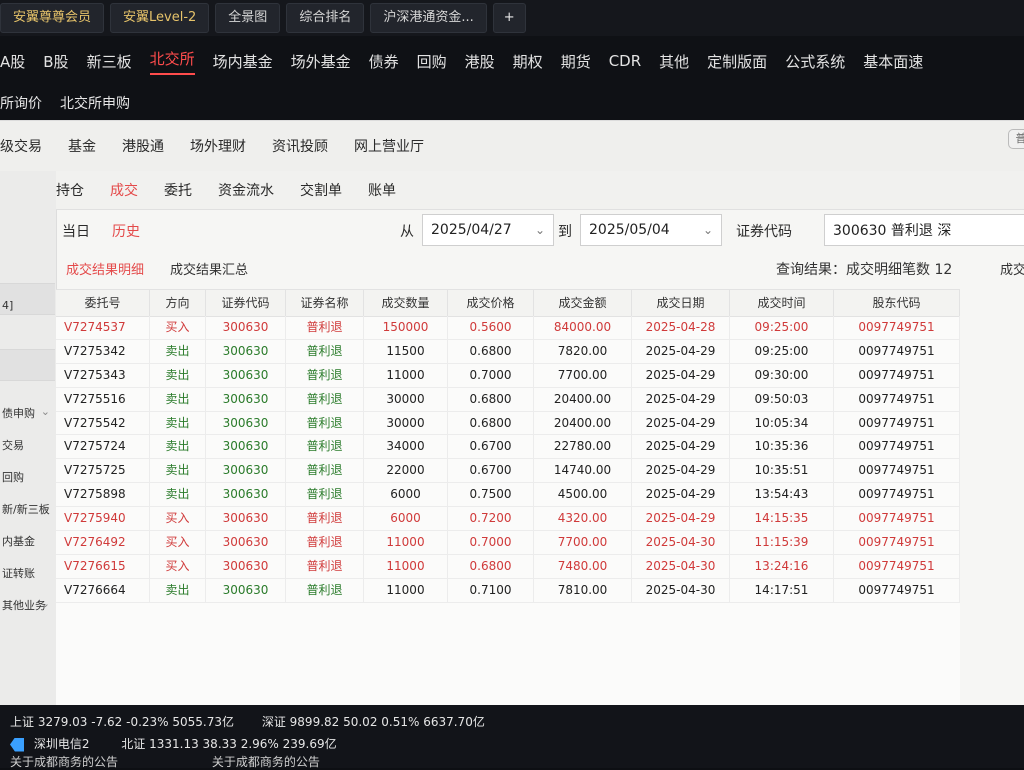 The image size is (1024, 770). Describe the element at coordinates (13, 445) in the screenshot. I see `sidebar-item-trading: 交易` at that location.